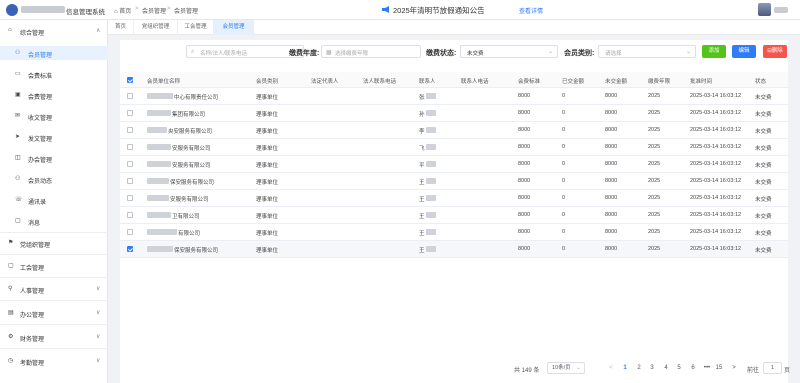 The image size is (800, 383). Describe the element at coordinates (196, 27) in the screenshot. I see `tab-union: 工会管理` at that location.